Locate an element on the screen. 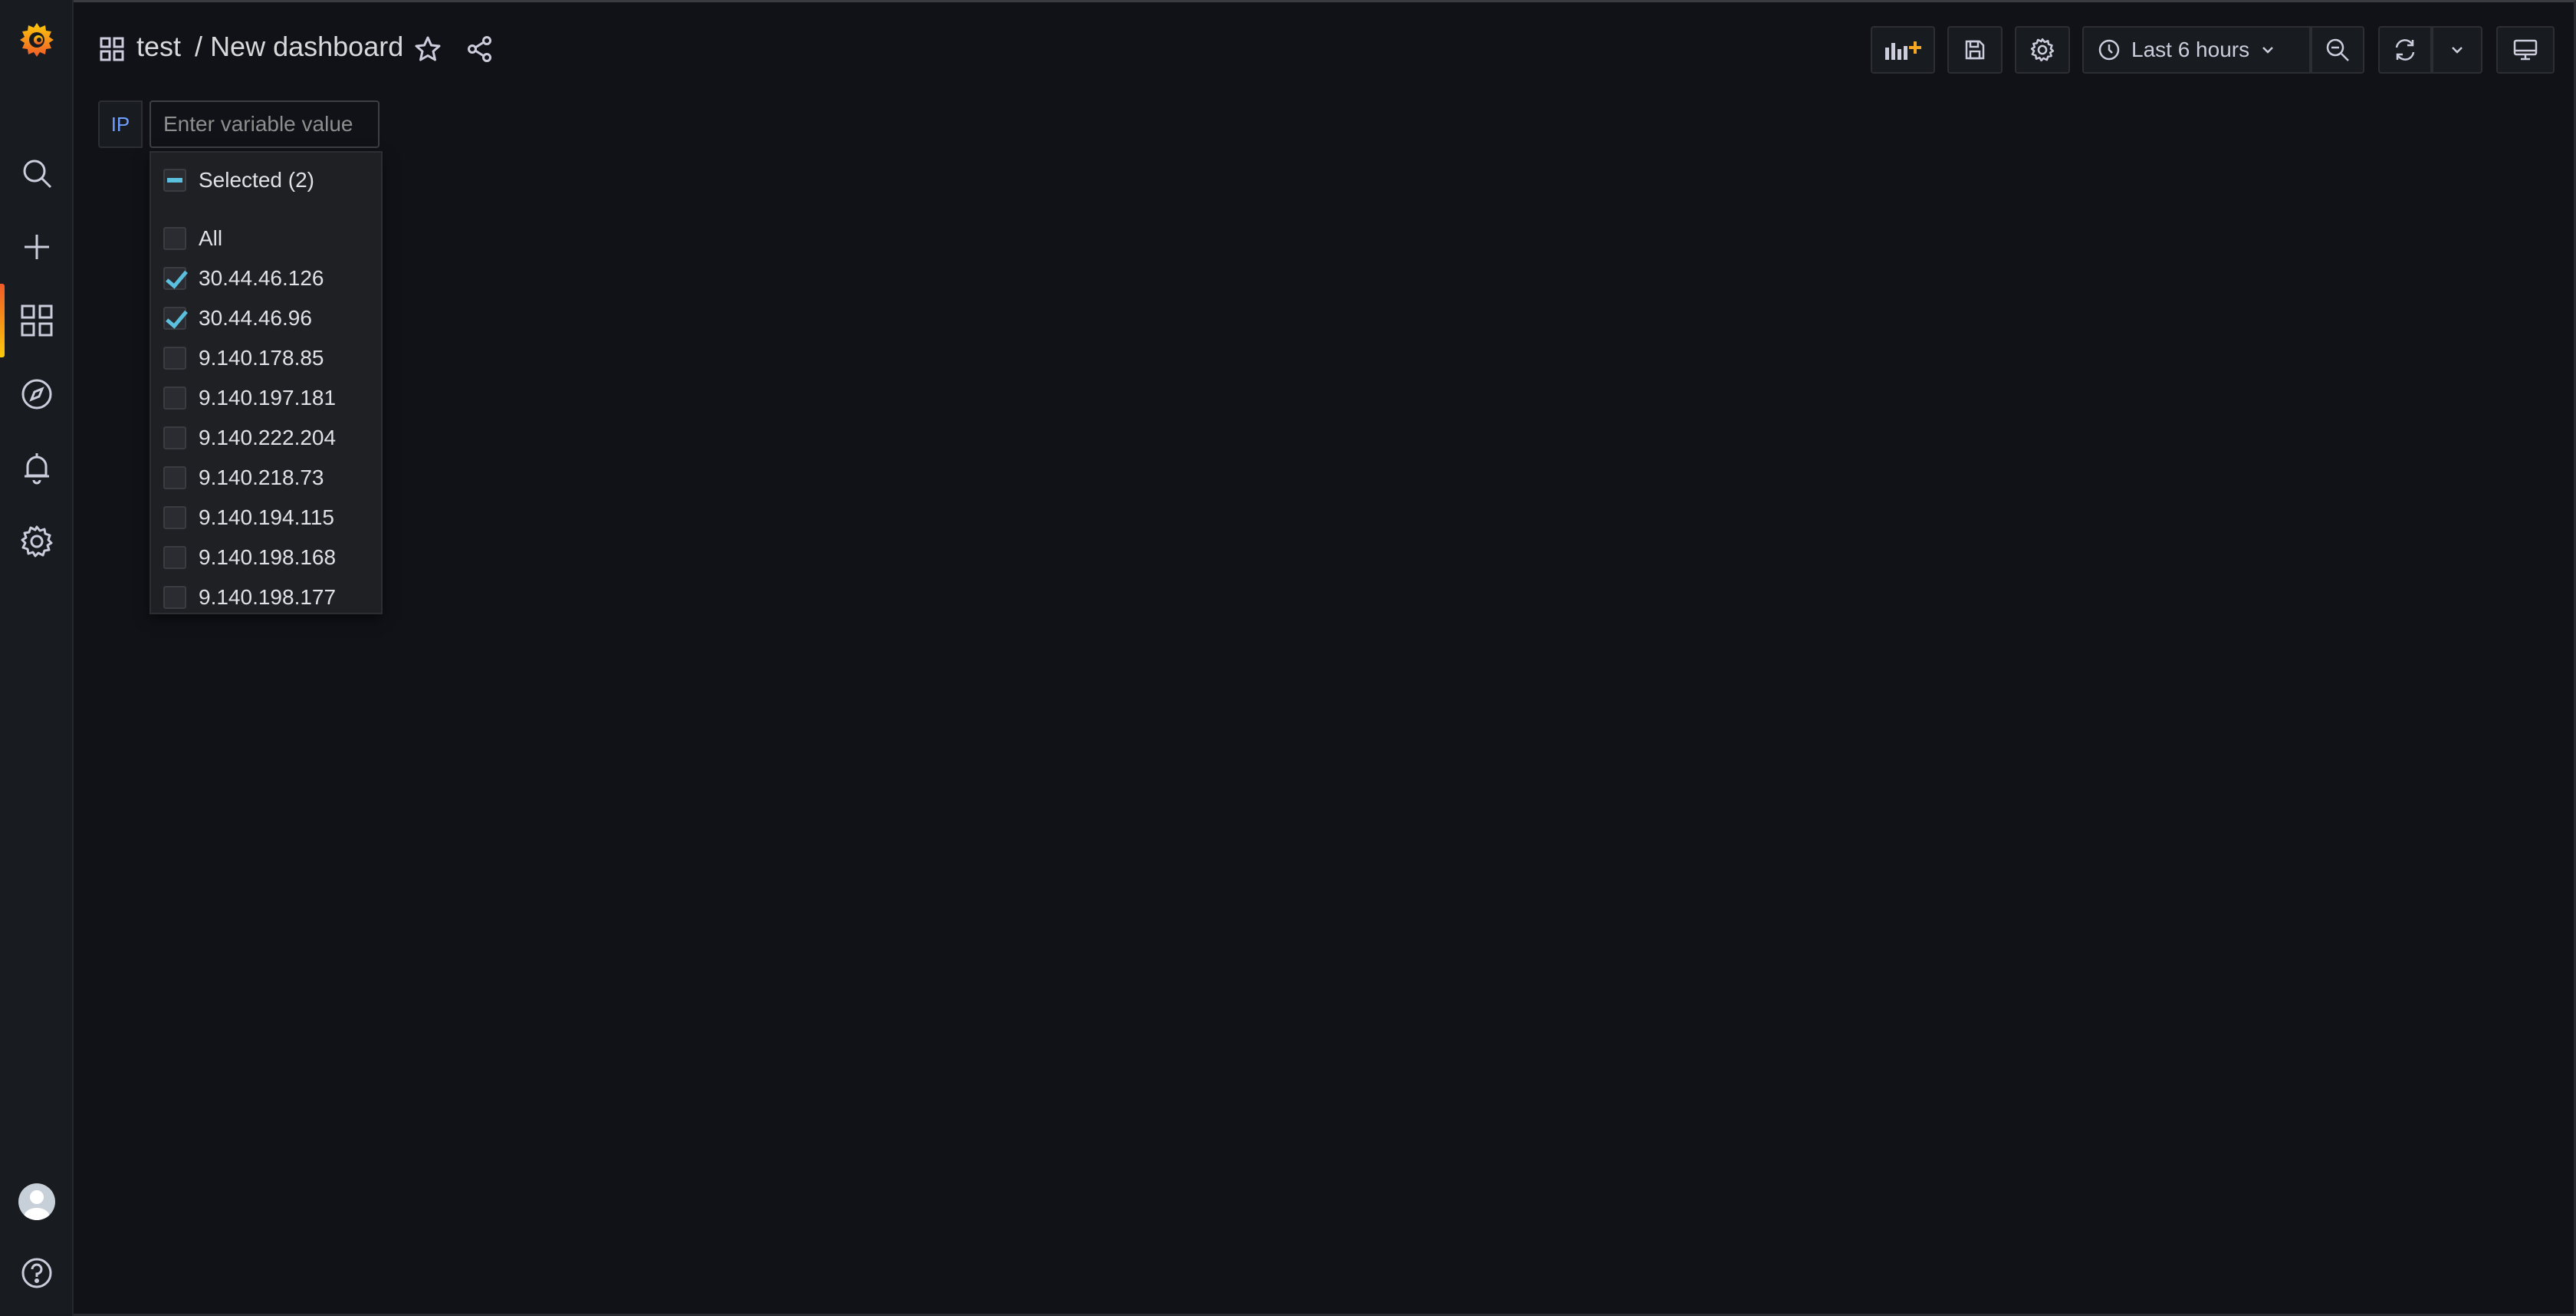  page-title: New dashboard is located at coordinates (307, 46).